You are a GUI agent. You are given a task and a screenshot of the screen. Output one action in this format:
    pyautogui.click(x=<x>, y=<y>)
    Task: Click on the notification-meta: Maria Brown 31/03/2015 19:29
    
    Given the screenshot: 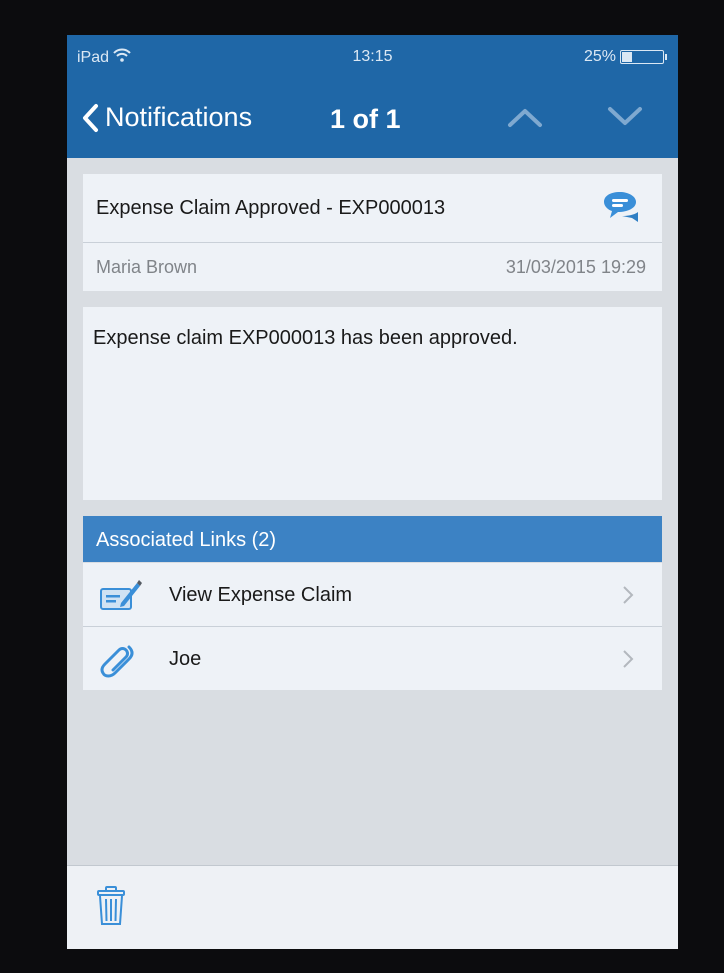 What is the action you would take?
    pyautogui.click(x=372, y=267)
    